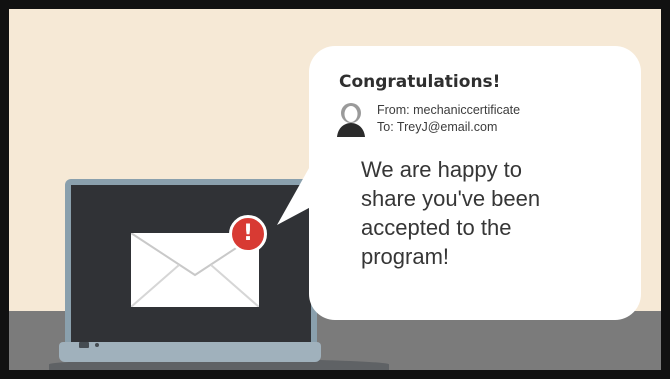 This screenshot has height=379, width=670. What do you see at coordinates (405, 256) in the screenshot?
I see `message-line: program!` at bounding box center [405, 256].